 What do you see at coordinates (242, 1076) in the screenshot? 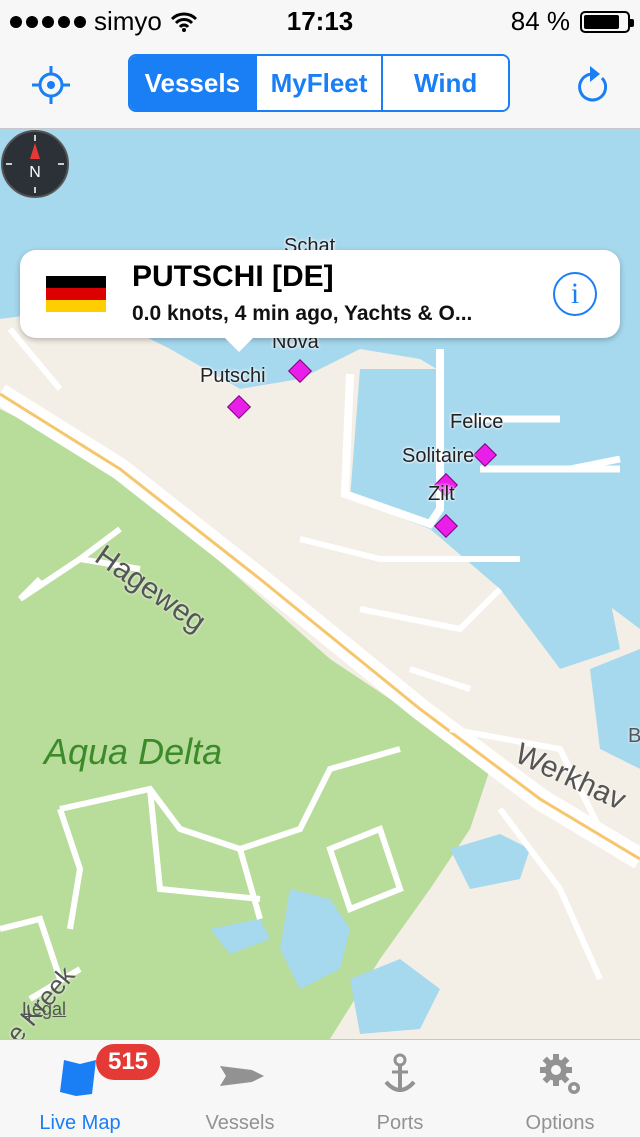
I see `ship-icon` at bounding box center [242, 1076].